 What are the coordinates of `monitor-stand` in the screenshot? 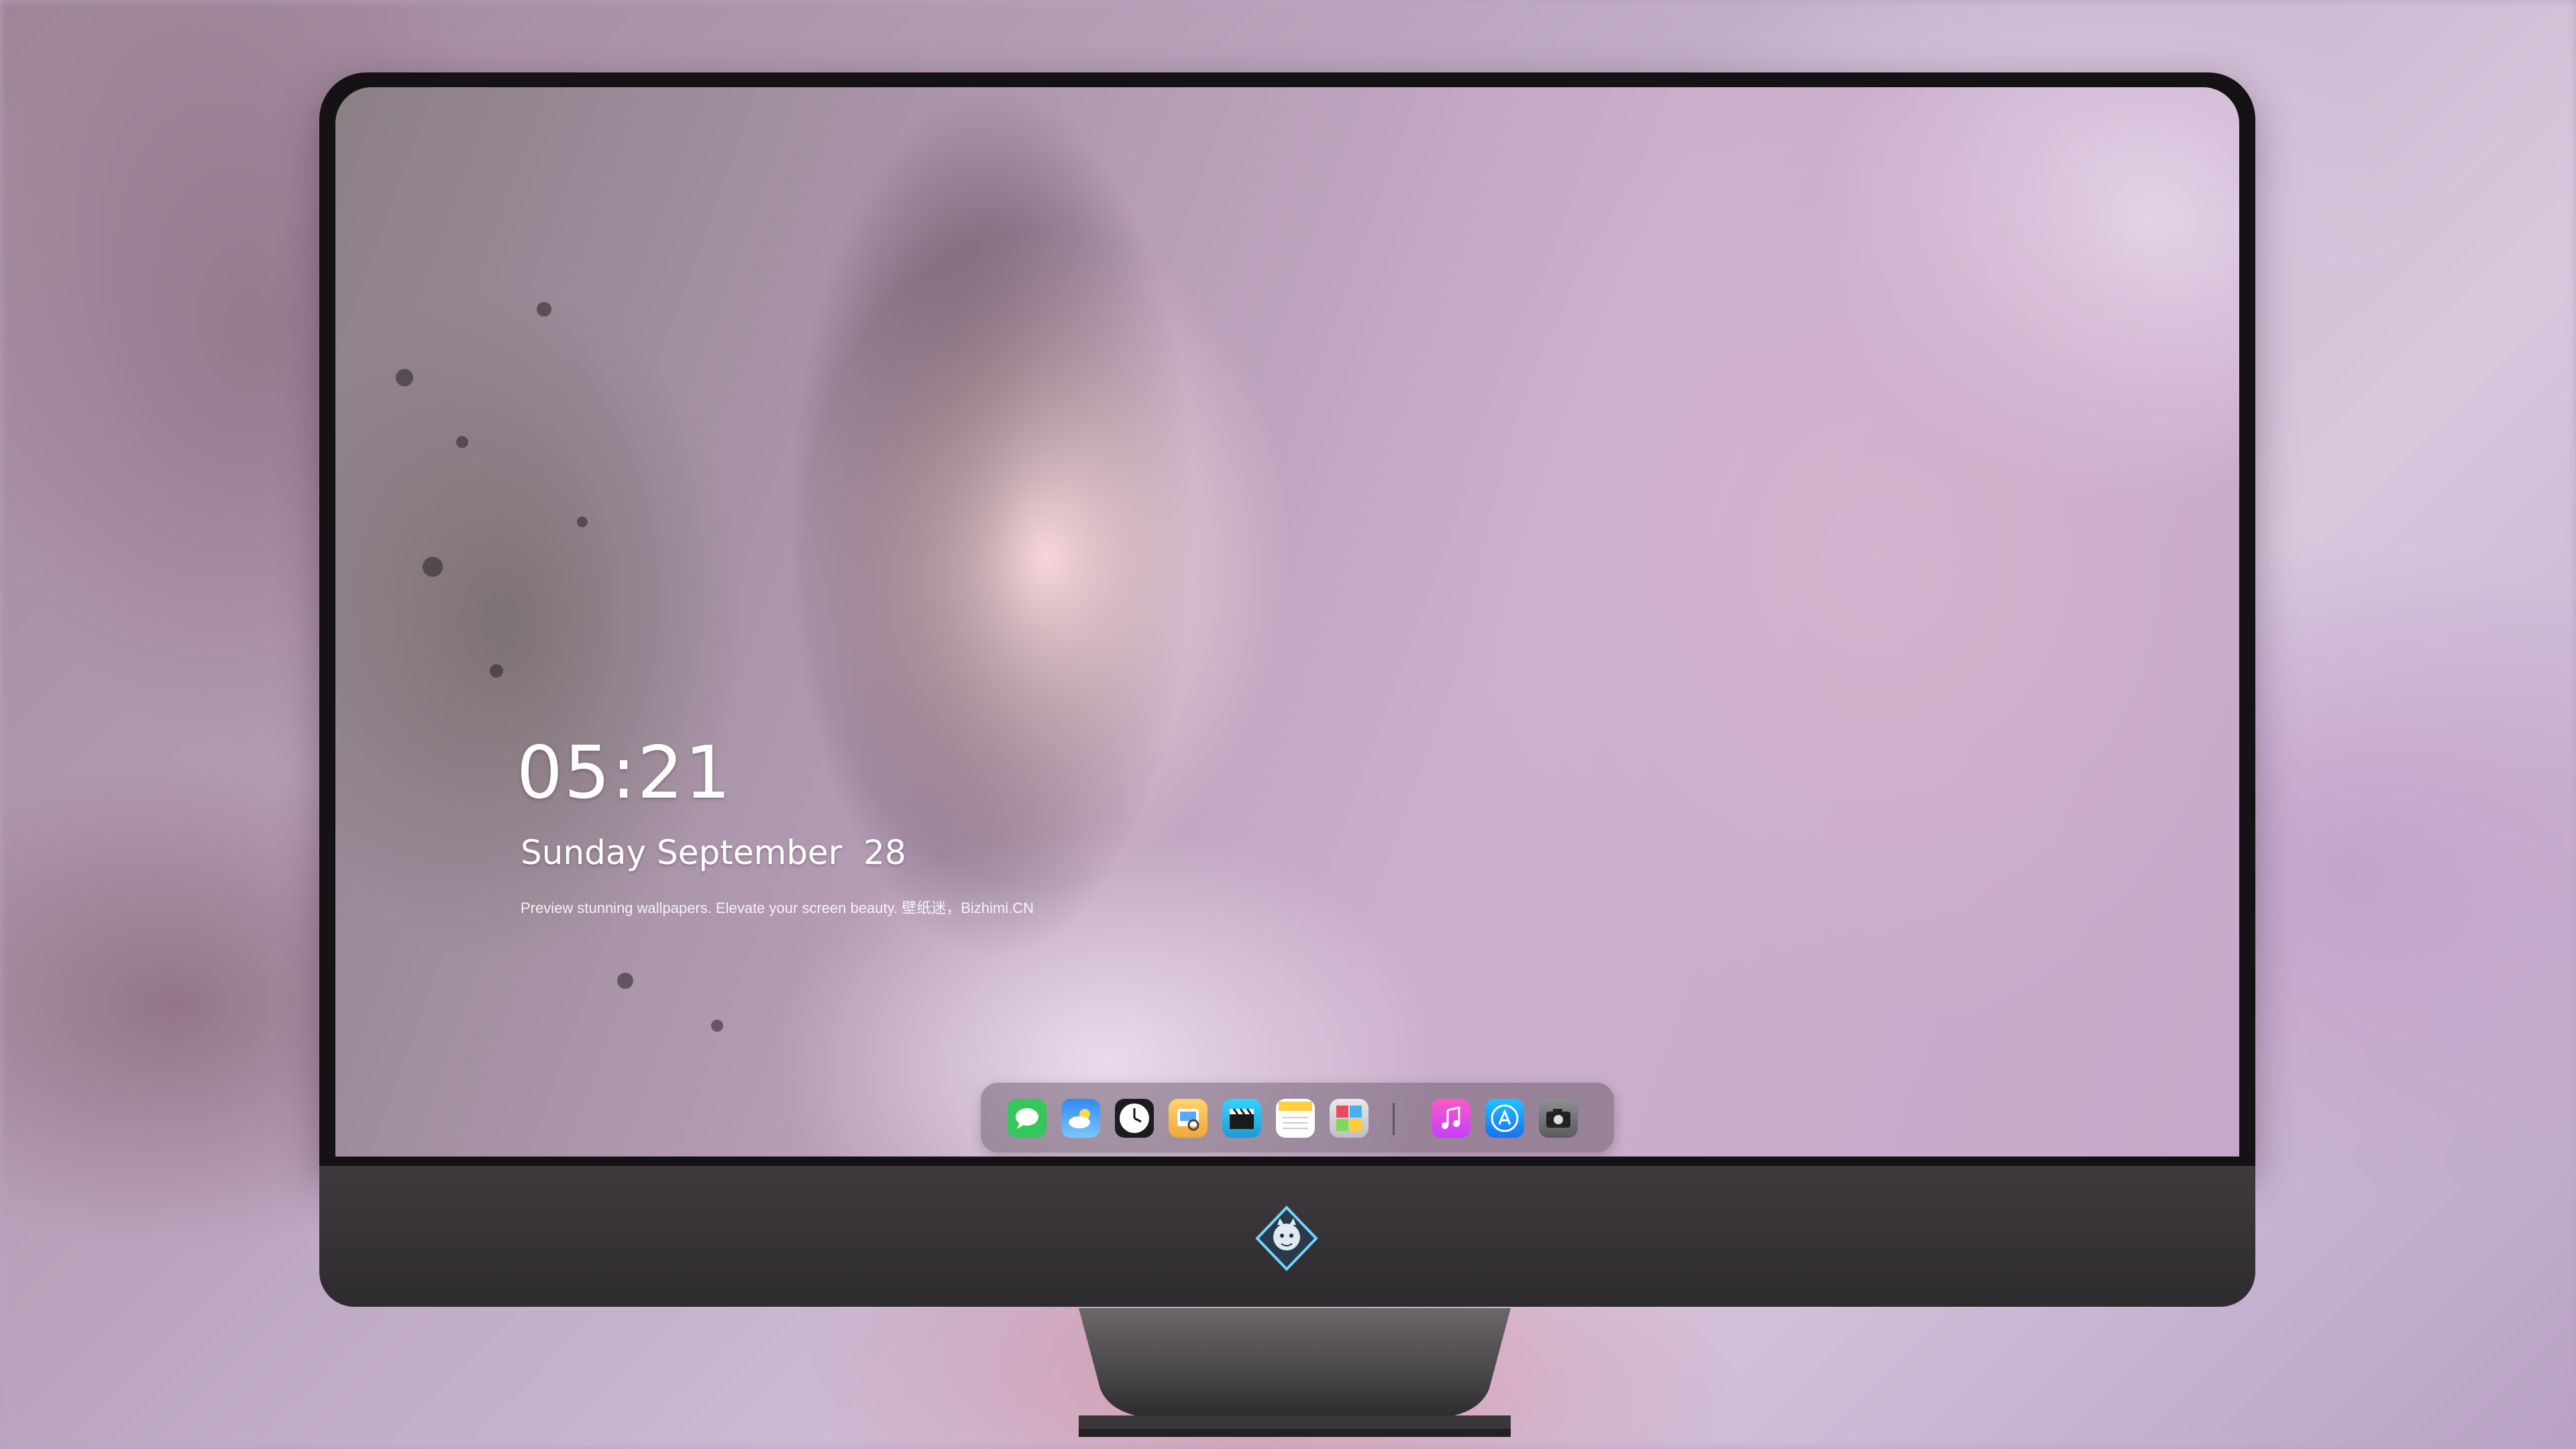 It's located at (1295, 1372).